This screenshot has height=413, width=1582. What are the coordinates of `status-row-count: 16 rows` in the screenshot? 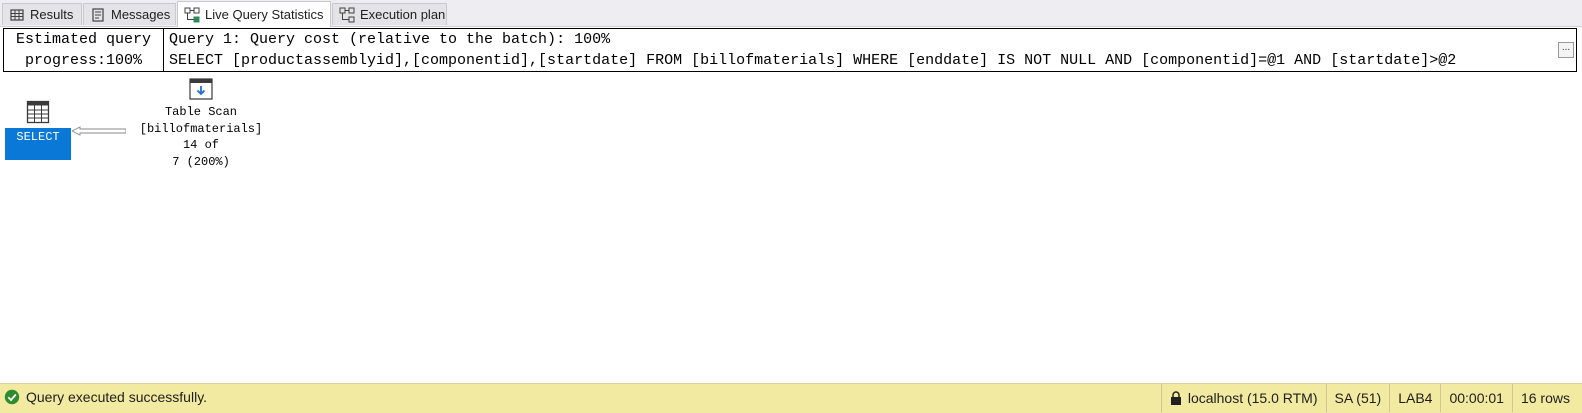 It's located at (1546, 398).